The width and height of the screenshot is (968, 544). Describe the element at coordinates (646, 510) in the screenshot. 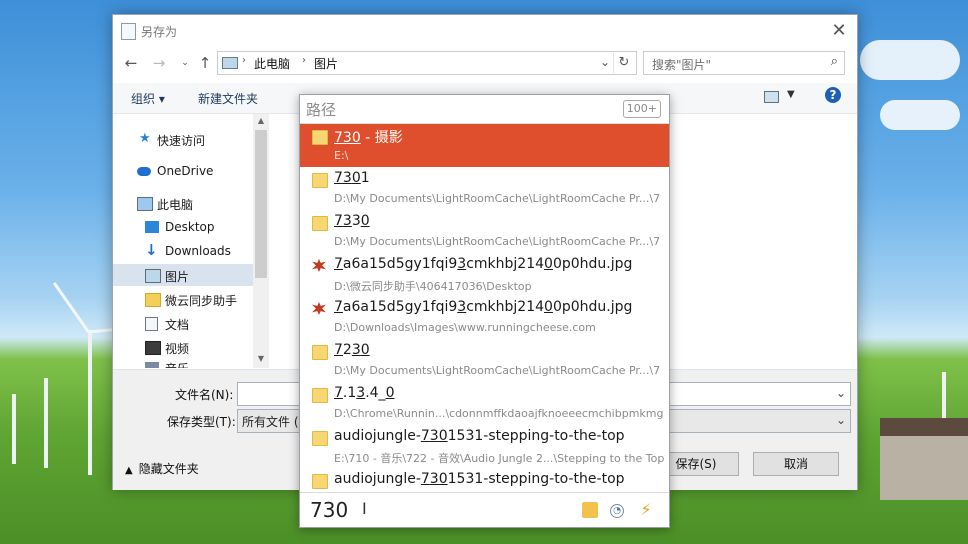

I see `lightning-icon: ⚡` at that location.